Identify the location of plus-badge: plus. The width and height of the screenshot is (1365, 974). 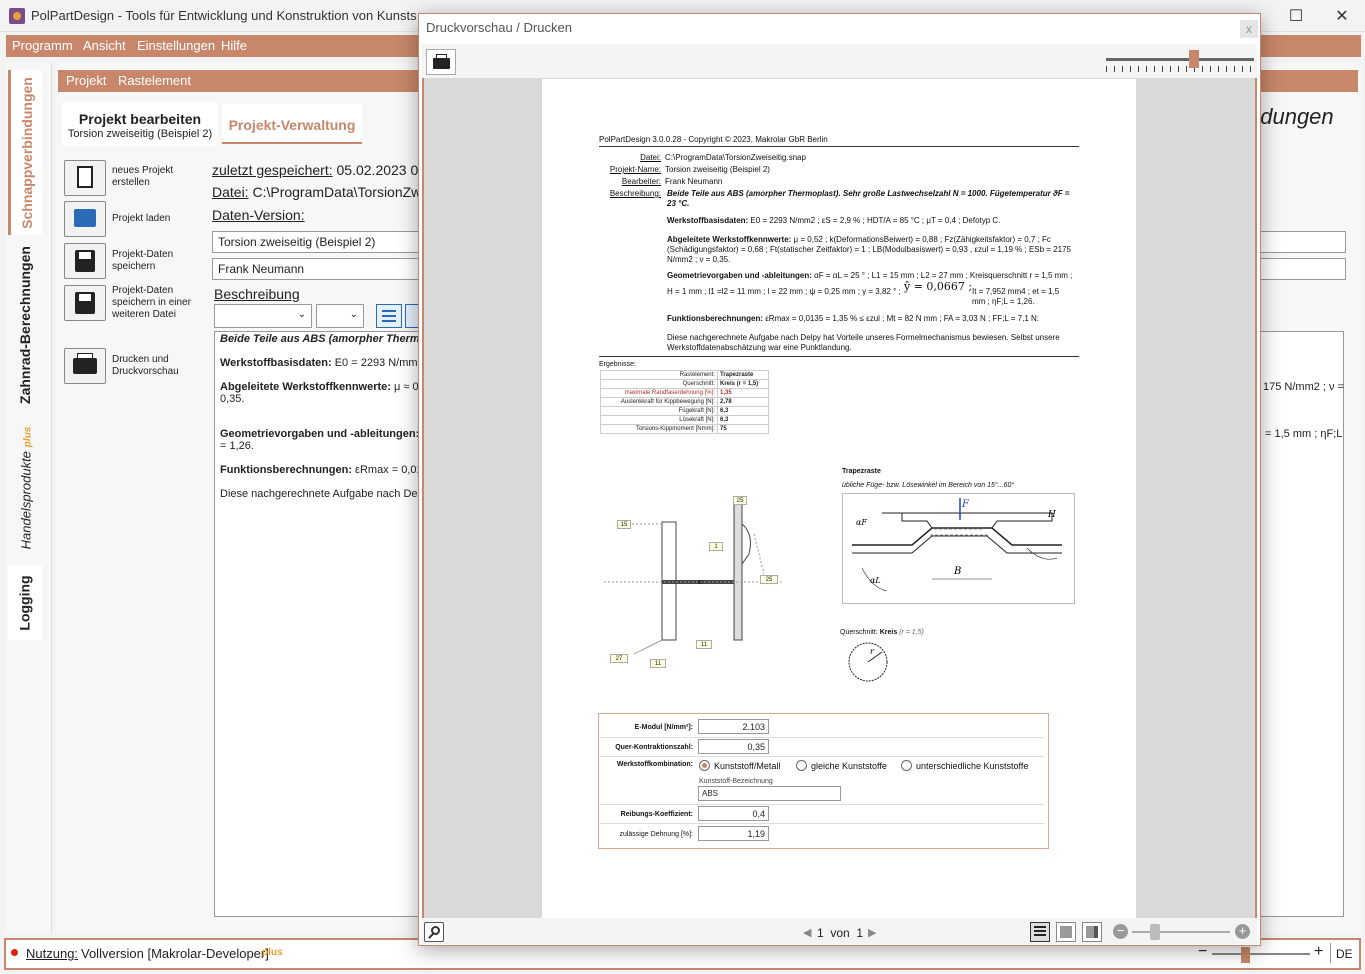
(272, 952).